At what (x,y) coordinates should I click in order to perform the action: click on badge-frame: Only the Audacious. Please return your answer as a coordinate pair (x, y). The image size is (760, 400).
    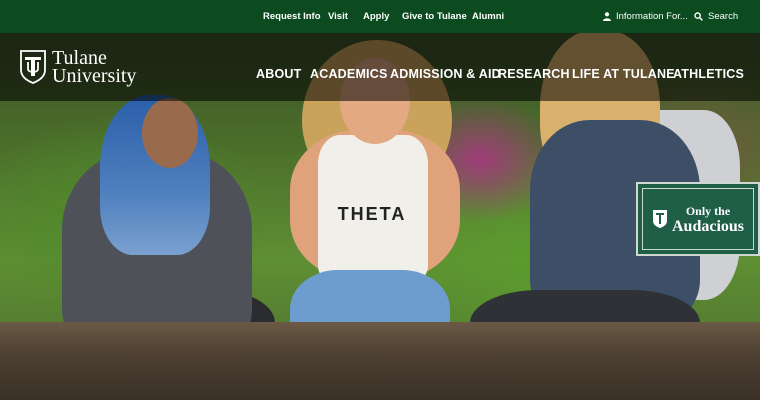
    Looking at the image, I should click on (698, 219).